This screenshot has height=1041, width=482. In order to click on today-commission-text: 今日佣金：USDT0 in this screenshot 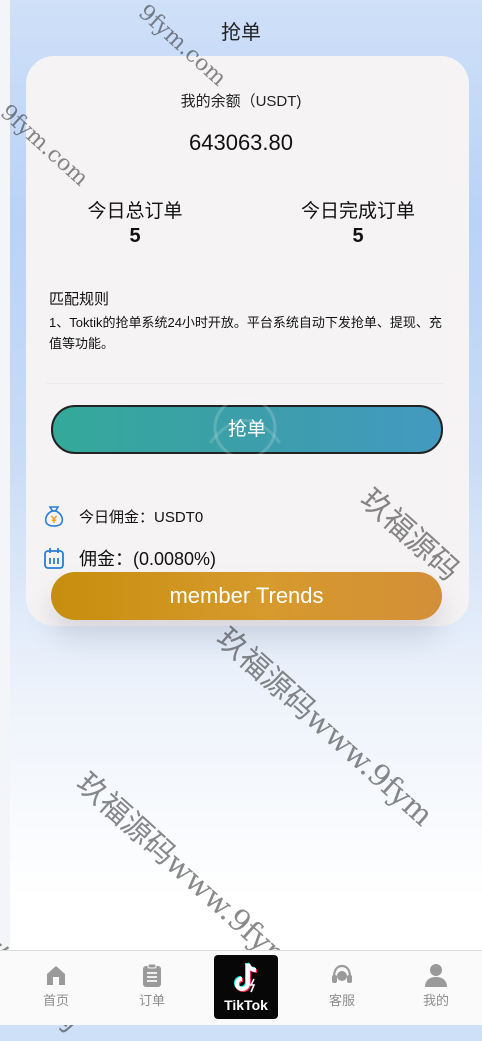, I will do `click(141, 517)`.